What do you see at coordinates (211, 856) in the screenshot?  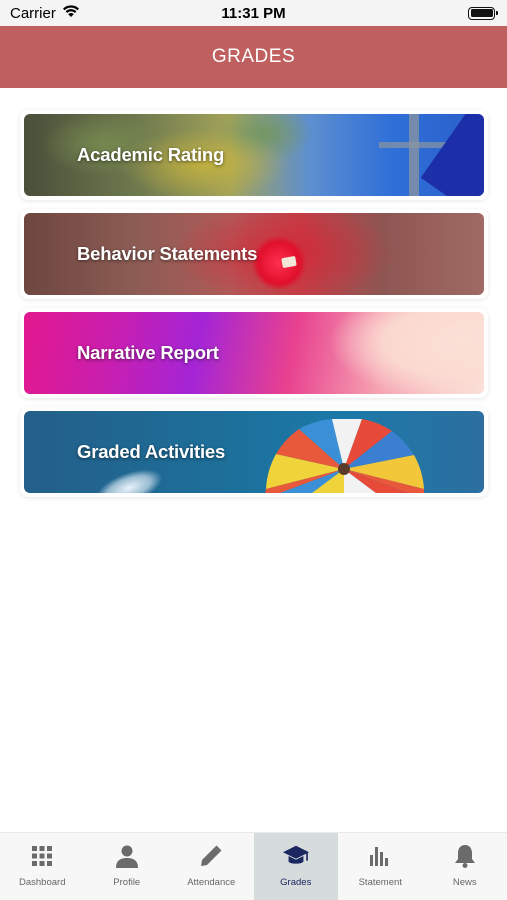 I see `pencil-icon` at bounding box center [211, 856].